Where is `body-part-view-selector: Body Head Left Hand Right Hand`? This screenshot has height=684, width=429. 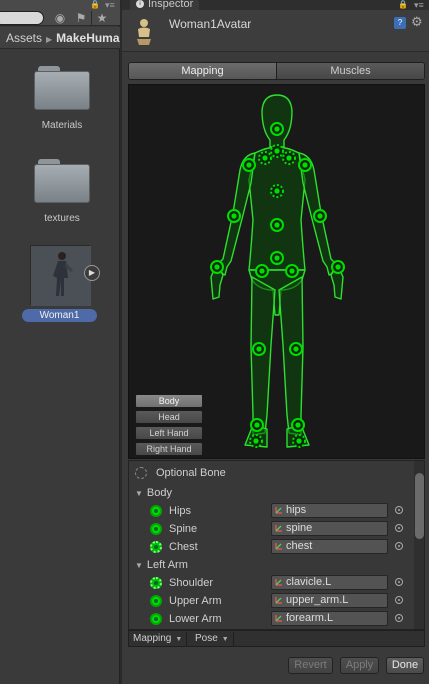 body-part-view-selector: Body Head Left Hand Right Hand is located at coordinates (169, 426).